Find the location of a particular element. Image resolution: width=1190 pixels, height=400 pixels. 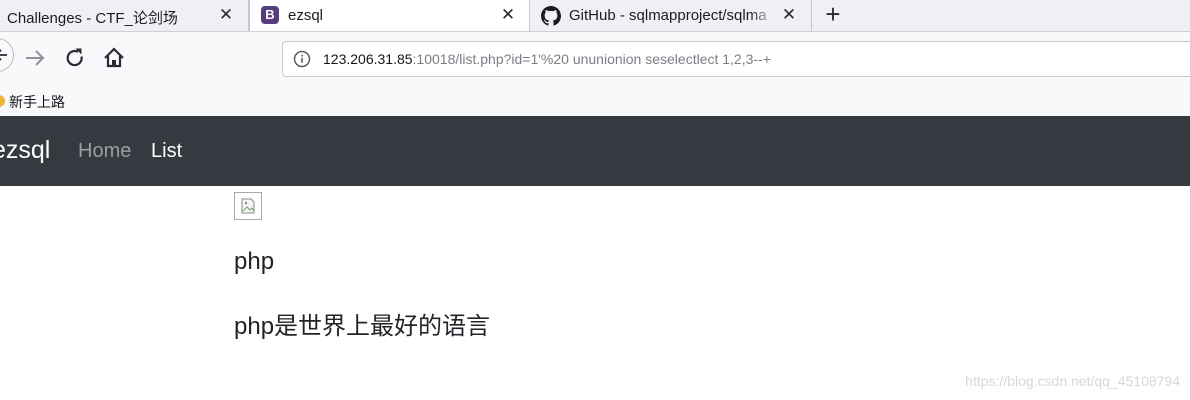

image-placeholder-icon is located at coordinates (248, 206).